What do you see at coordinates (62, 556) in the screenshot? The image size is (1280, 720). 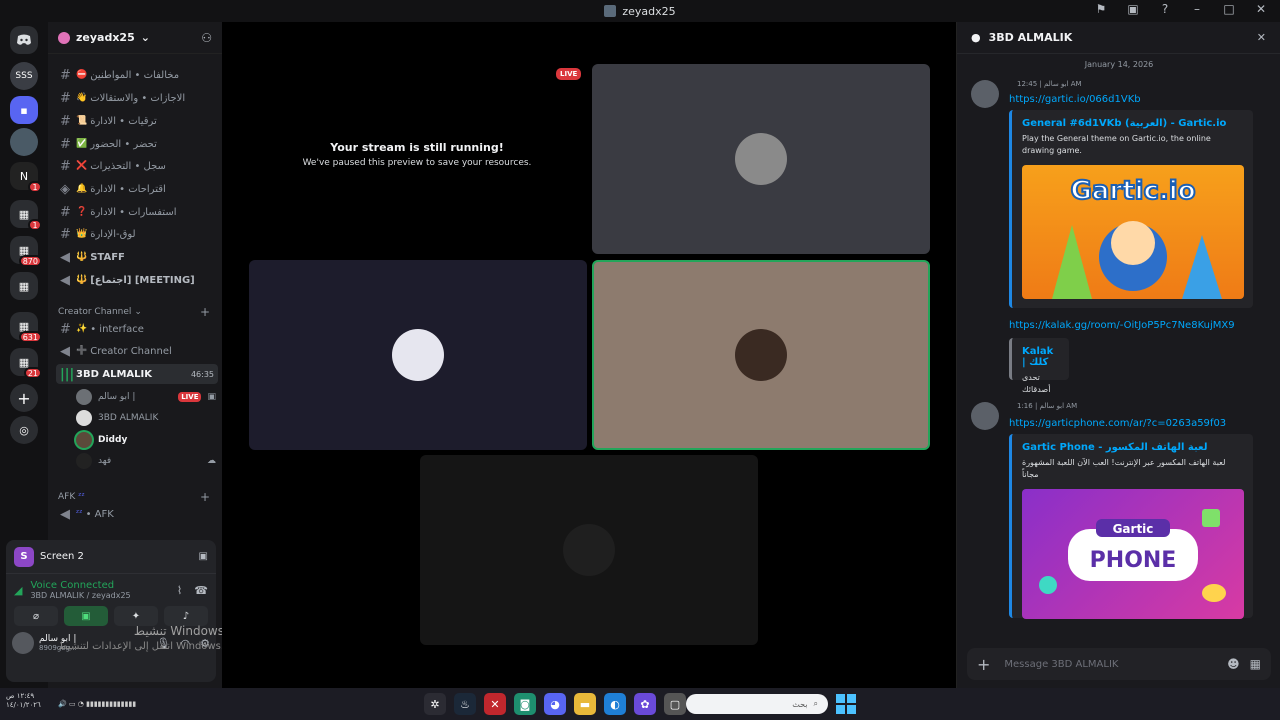 I see `screen-label: Screen 2` at bounding box center [62, 556].